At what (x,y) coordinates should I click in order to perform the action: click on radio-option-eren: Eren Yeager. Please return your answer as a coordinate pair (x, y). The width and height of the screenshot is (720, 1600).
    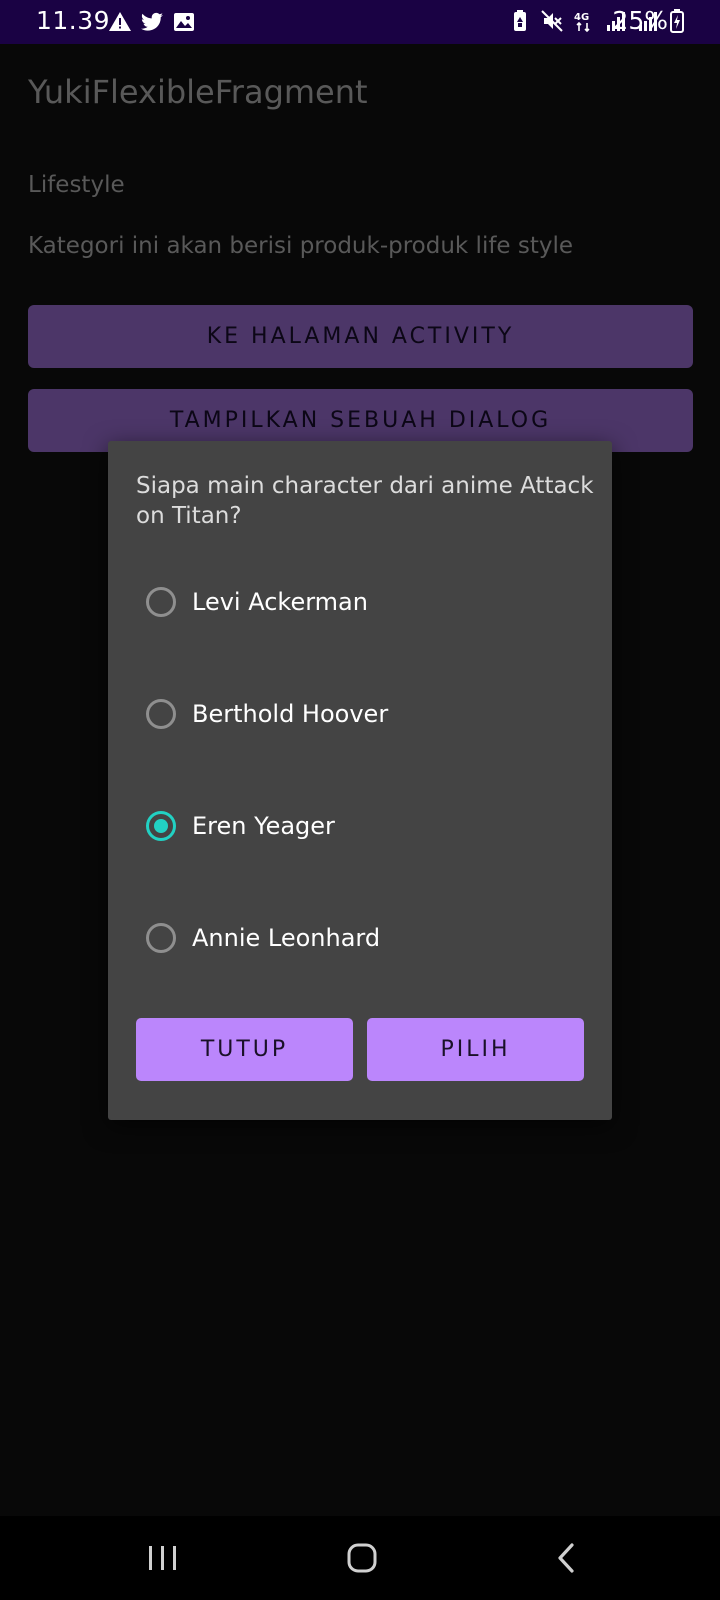
    Looking at the image, I should click on (240, 826).